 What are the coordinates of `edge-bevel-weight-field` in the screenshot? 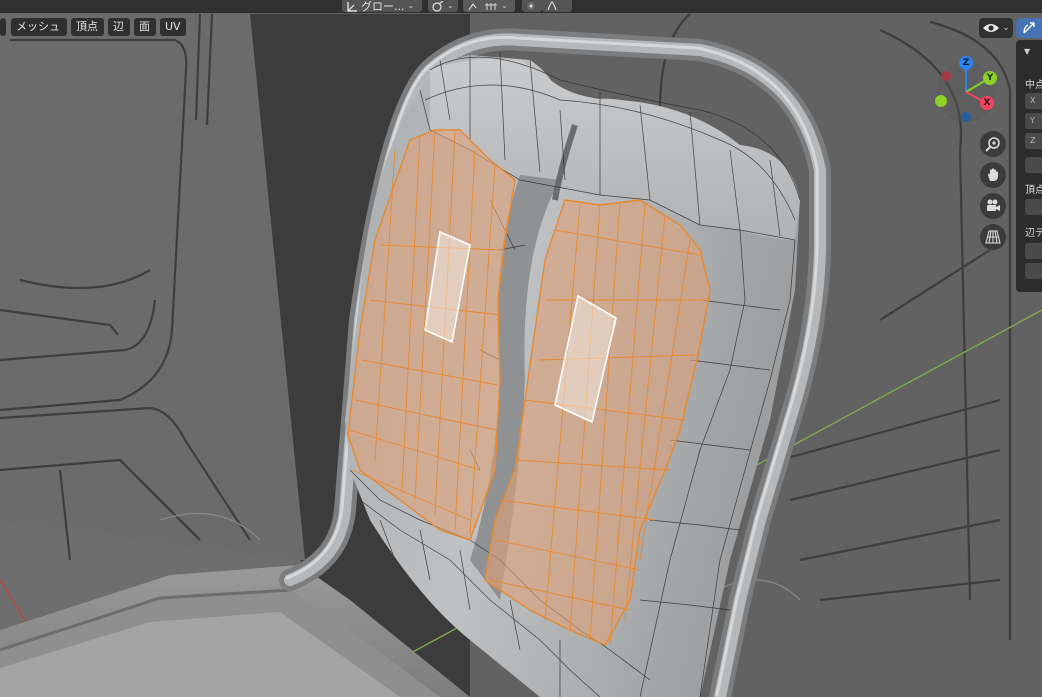 It's located at (1033, 251).